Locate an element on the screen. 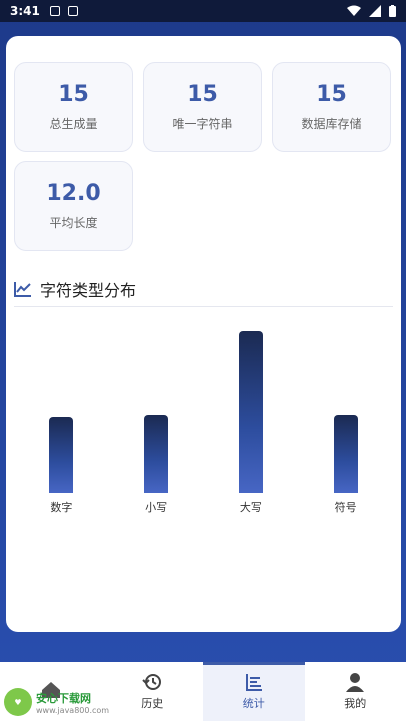 The width and height of the screenshot is (406, 721). stats-icon is located at coordinates (253, 682).